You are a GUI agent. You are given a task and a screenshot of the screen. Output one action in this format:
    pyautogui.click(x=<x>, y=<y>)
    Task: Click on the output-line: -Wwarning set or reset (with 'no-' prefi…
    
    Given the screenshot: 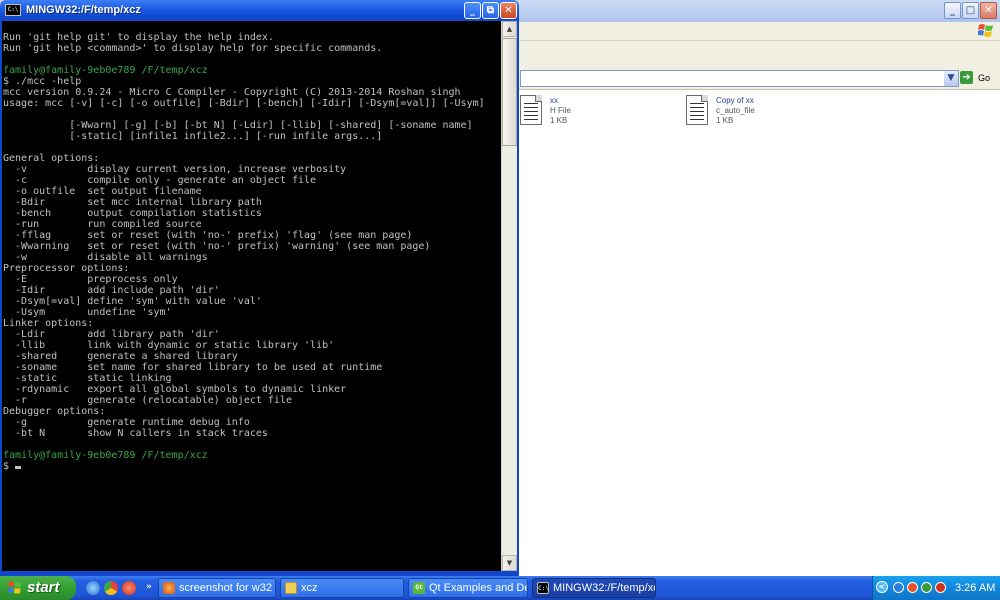 What is the action you would take?
    pyautogui.click(x=217, y=246)
    